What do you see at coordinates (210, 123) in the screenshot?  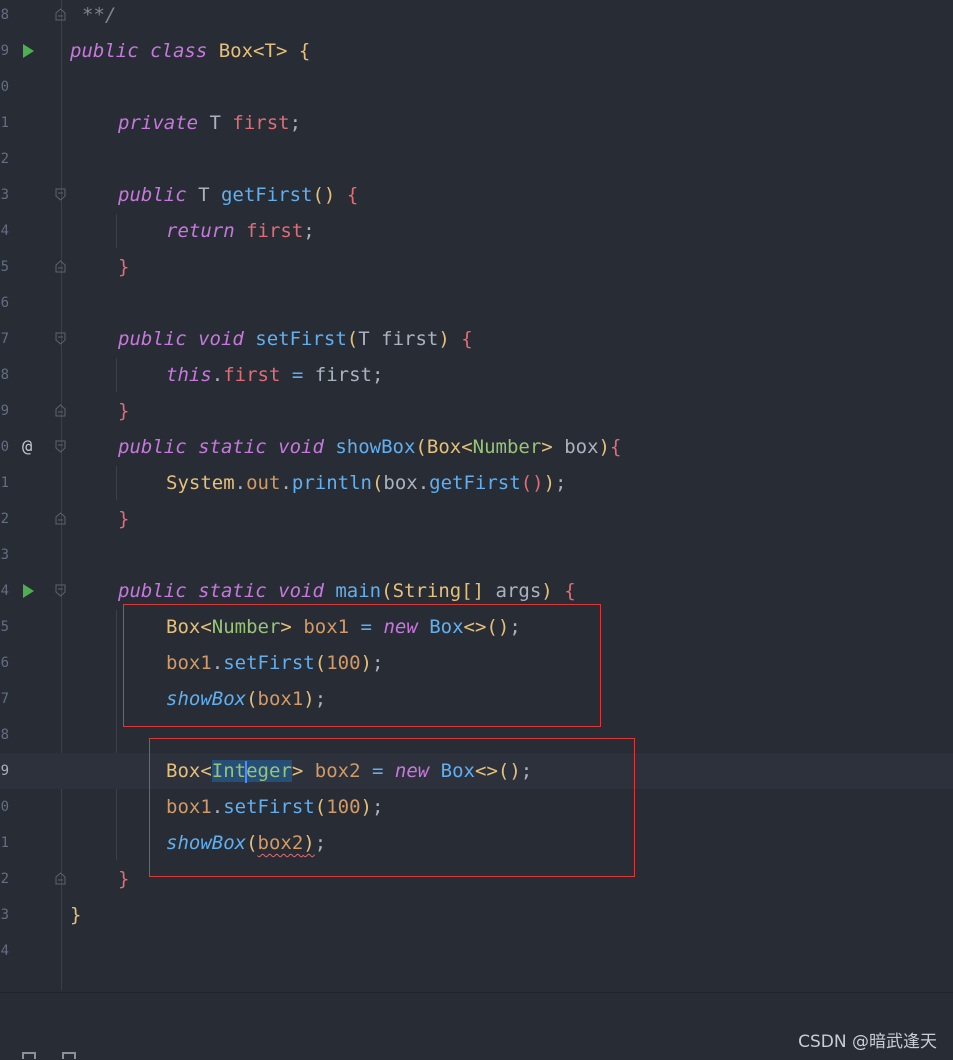 I see `code-text: private T first;` at bounding box center [210, 123].